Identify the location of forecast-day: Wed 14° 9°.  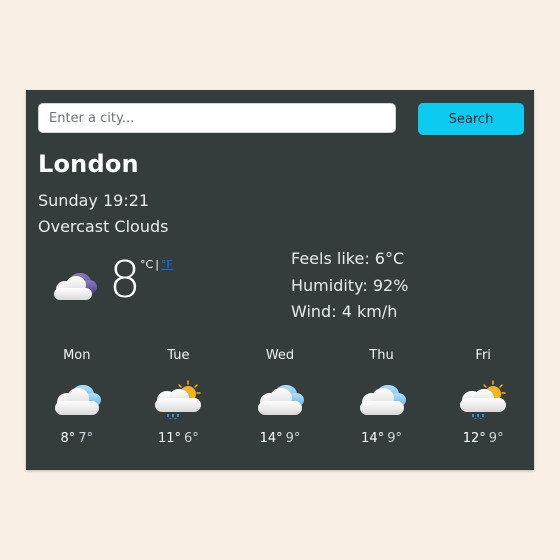
(280, 406).